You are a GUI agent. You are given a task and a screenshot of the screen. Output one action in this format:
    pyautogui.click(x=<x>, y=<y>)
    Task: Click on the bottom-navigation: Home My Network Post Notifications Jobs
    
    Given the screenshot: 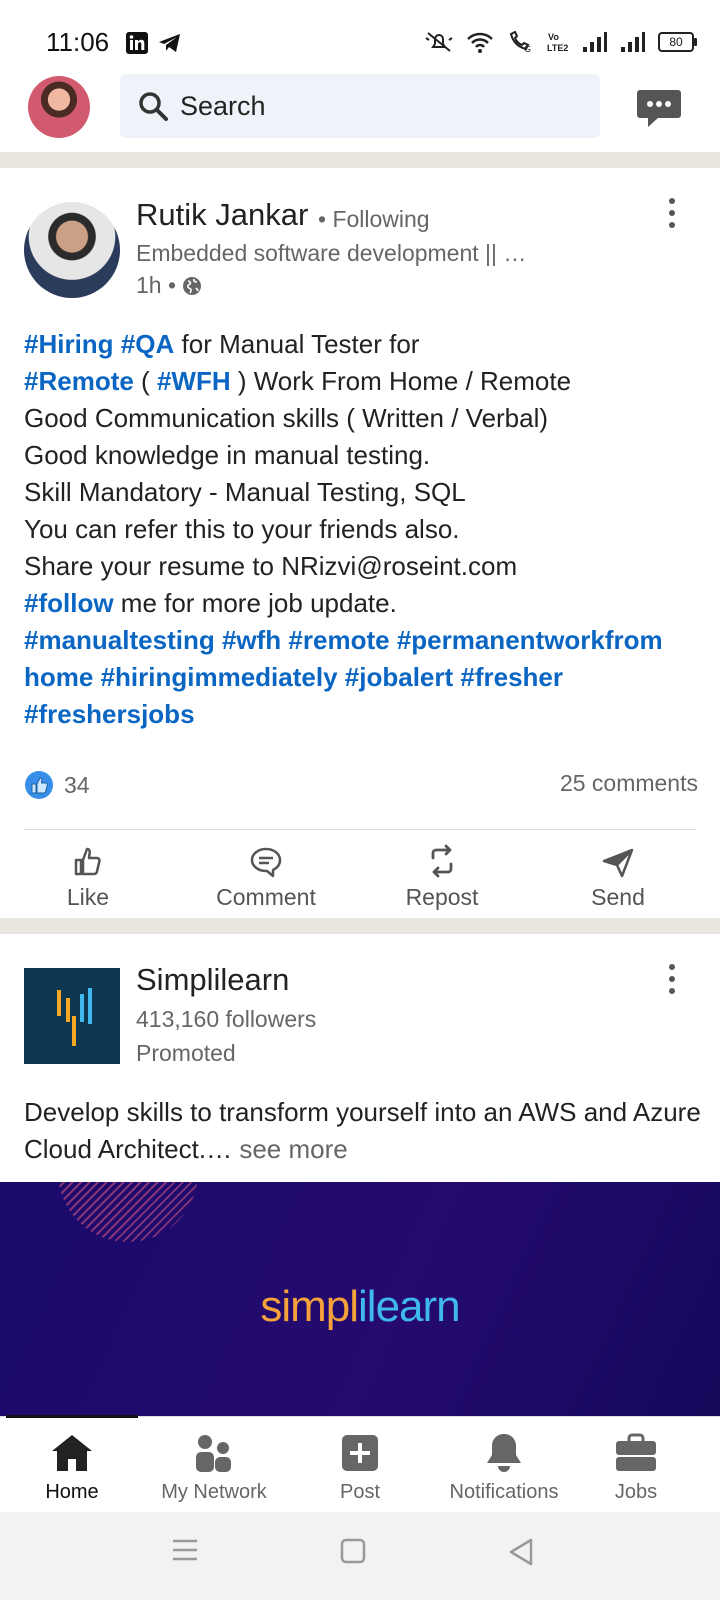 What is the action you would take?
    pyautogui.click(x=360, y=1464)
    